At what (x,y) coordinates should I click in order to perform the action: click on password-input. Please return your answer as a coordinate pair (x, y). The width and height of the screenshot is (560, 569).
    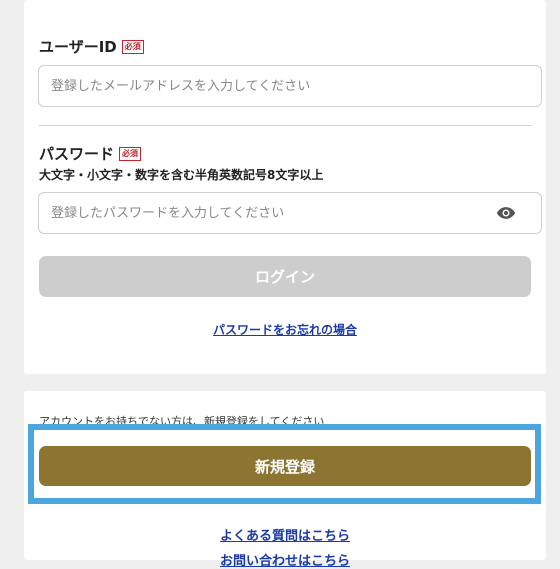
    Looking at the image, I should click on (290, 213).